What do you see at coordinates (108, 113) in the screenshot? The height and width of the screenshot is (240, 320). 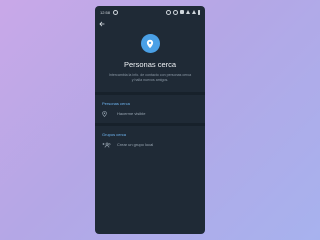 I see `location-icon-wrapper` at bounding box center [108, 113].